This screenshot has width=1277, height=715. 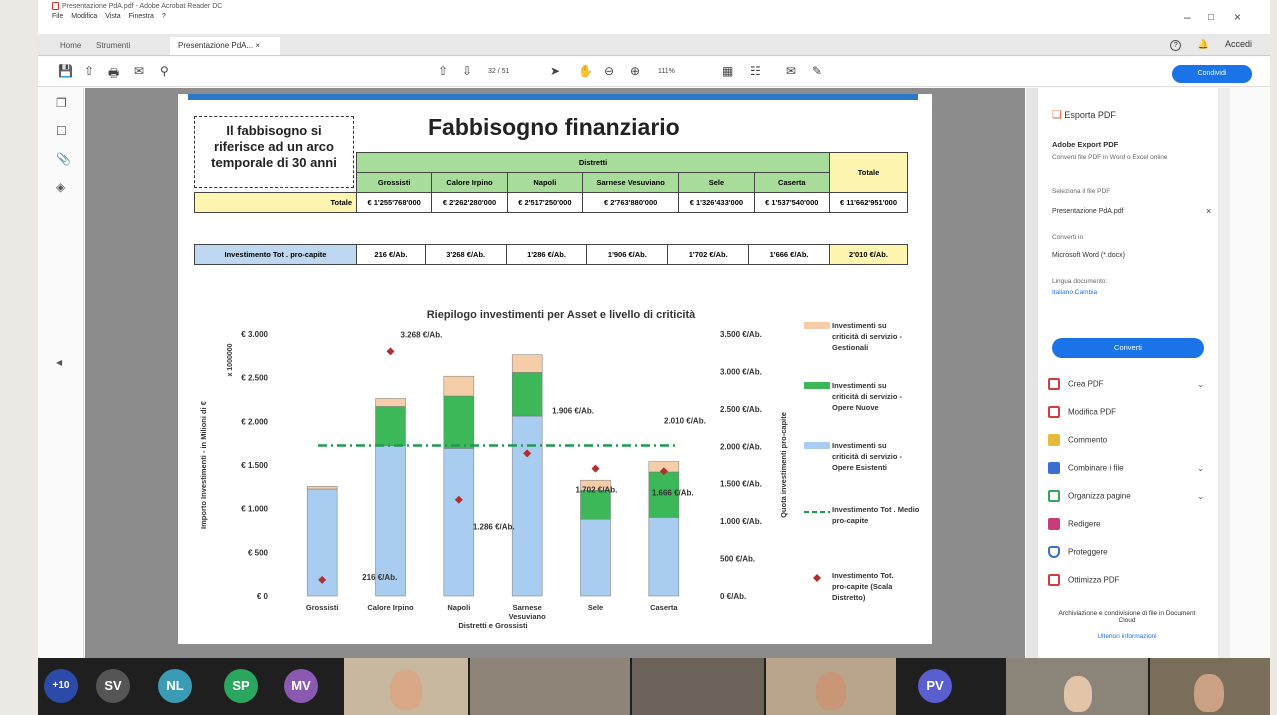 I want to click on tool-modifica-pdf: Modifica PDF, so click(x=1128, y=417).